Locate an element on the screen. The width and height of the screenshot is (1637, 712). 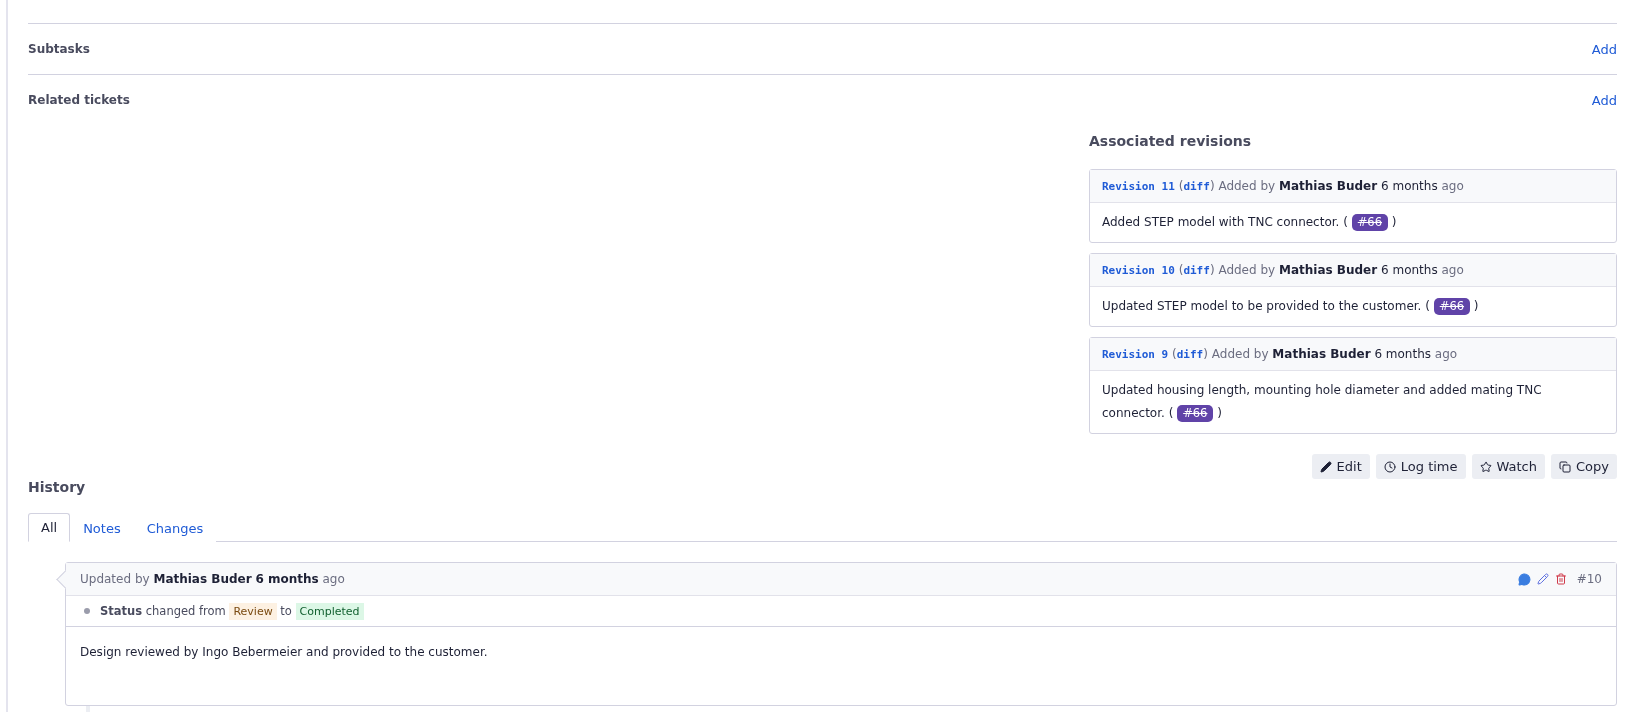
revision-message: Added STEP model with TNC connector. ( #66 ) is located at coordinates (1249, 223).